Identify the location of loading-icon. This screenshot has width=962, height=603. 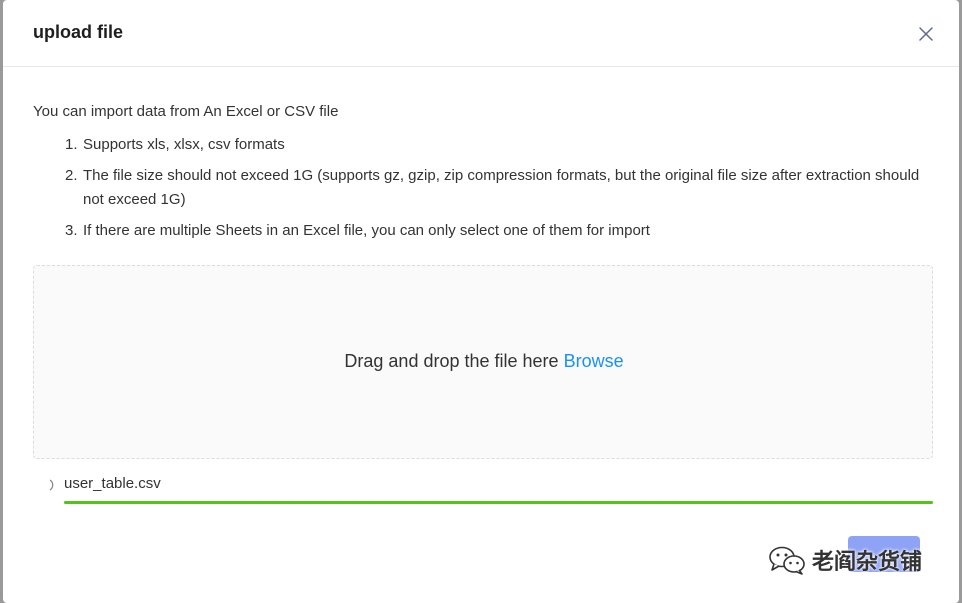
(52, 484).